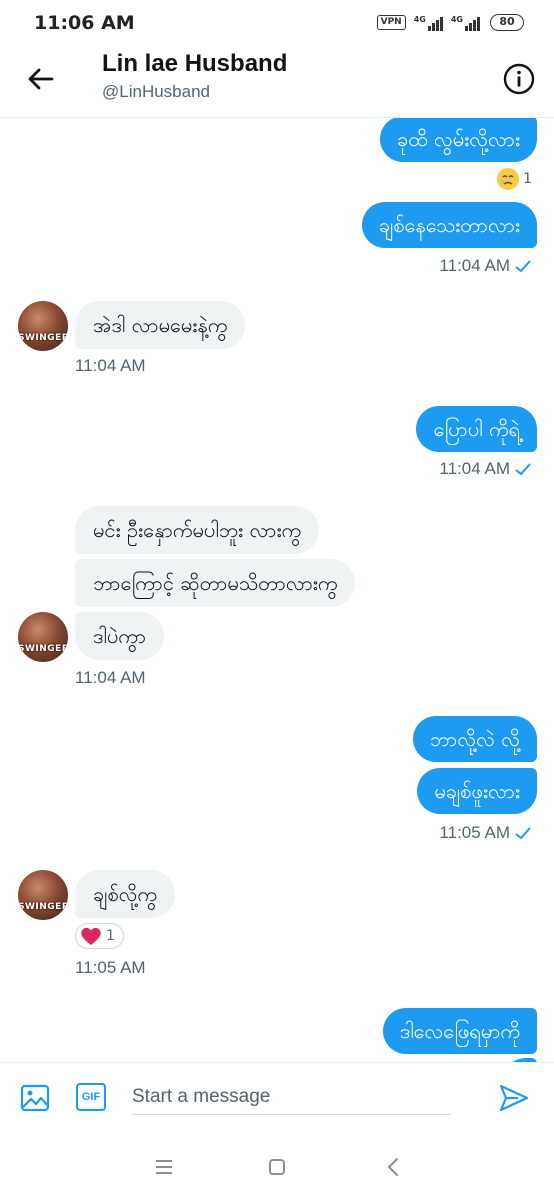  I want to click on send-icon, so click(514, 1098).